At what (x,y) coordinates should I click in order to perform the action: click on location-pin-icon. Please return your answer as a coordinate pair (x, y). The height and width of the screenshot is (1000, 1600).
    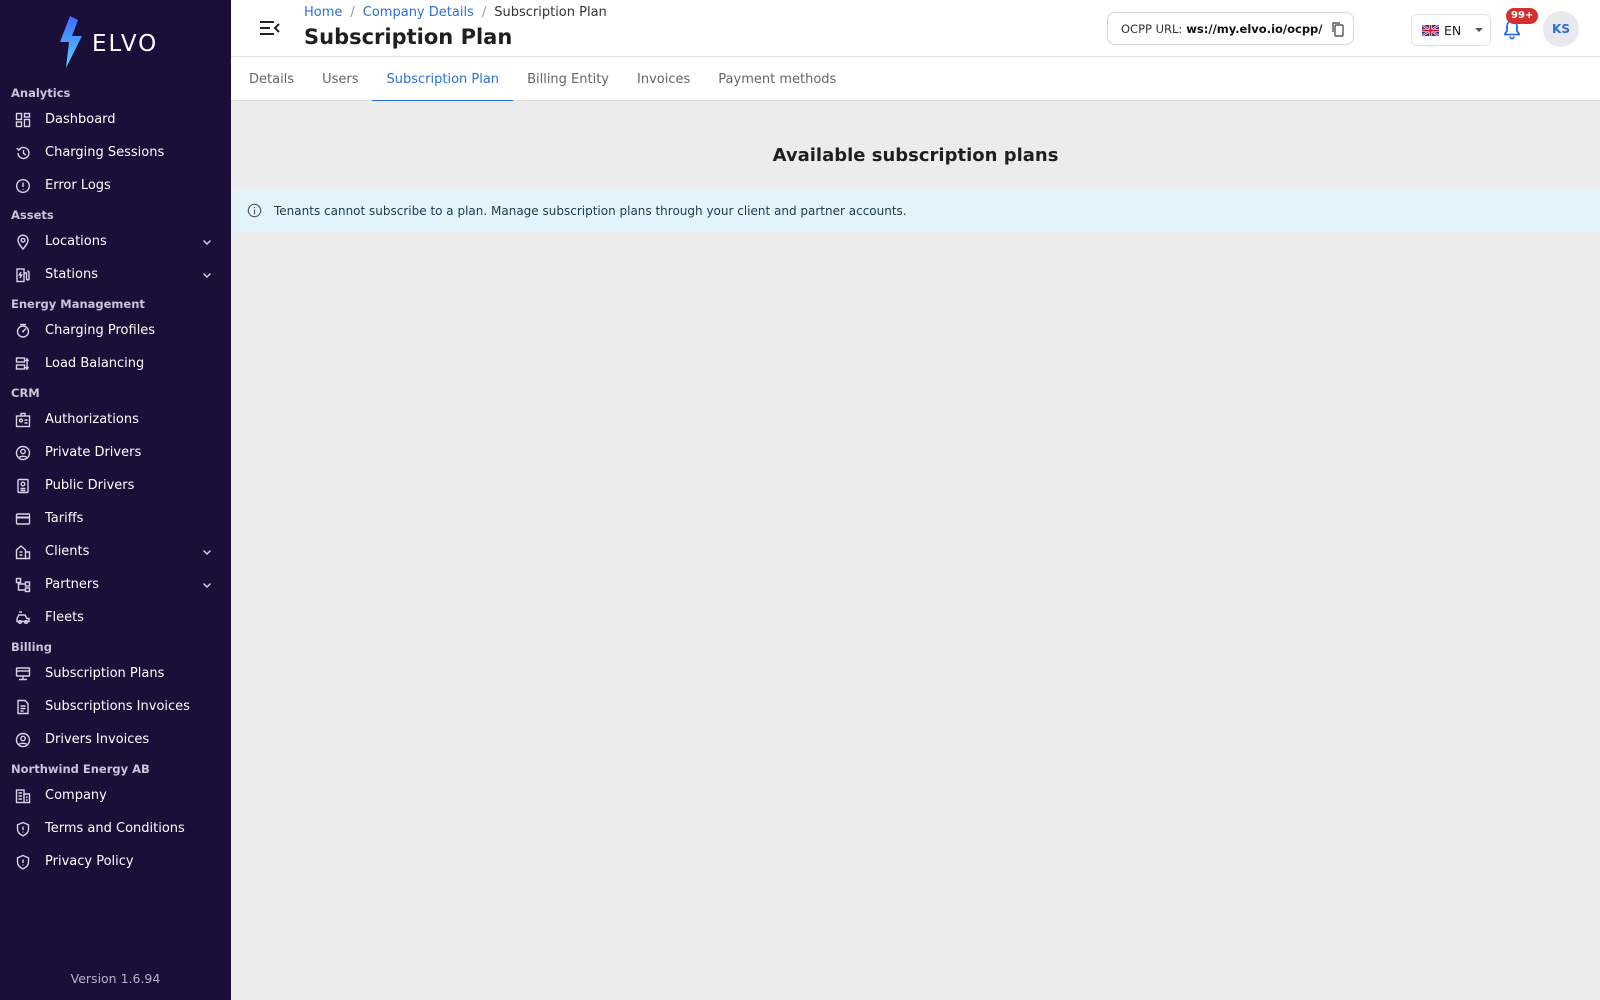
    Looking at the image, I should click on (23, 242).